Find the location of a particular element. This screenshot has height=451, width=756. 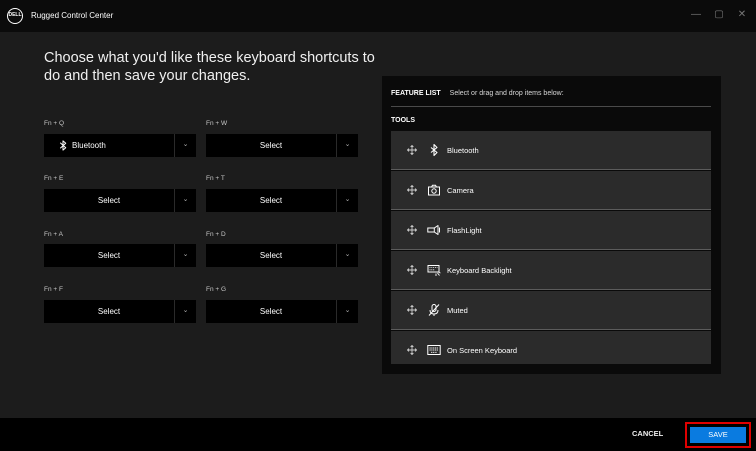

shortcut-value: Bluetooth is located at coordinates (89, 145).